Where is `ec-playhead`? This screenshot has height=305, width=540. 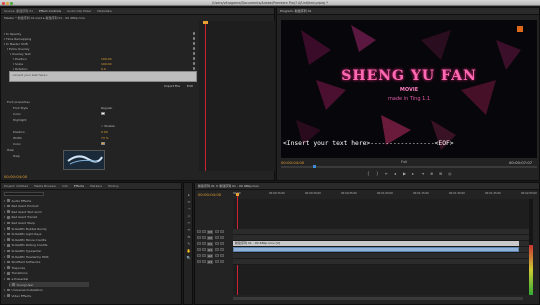 ec-playhead is located at coordinates (205, 96).